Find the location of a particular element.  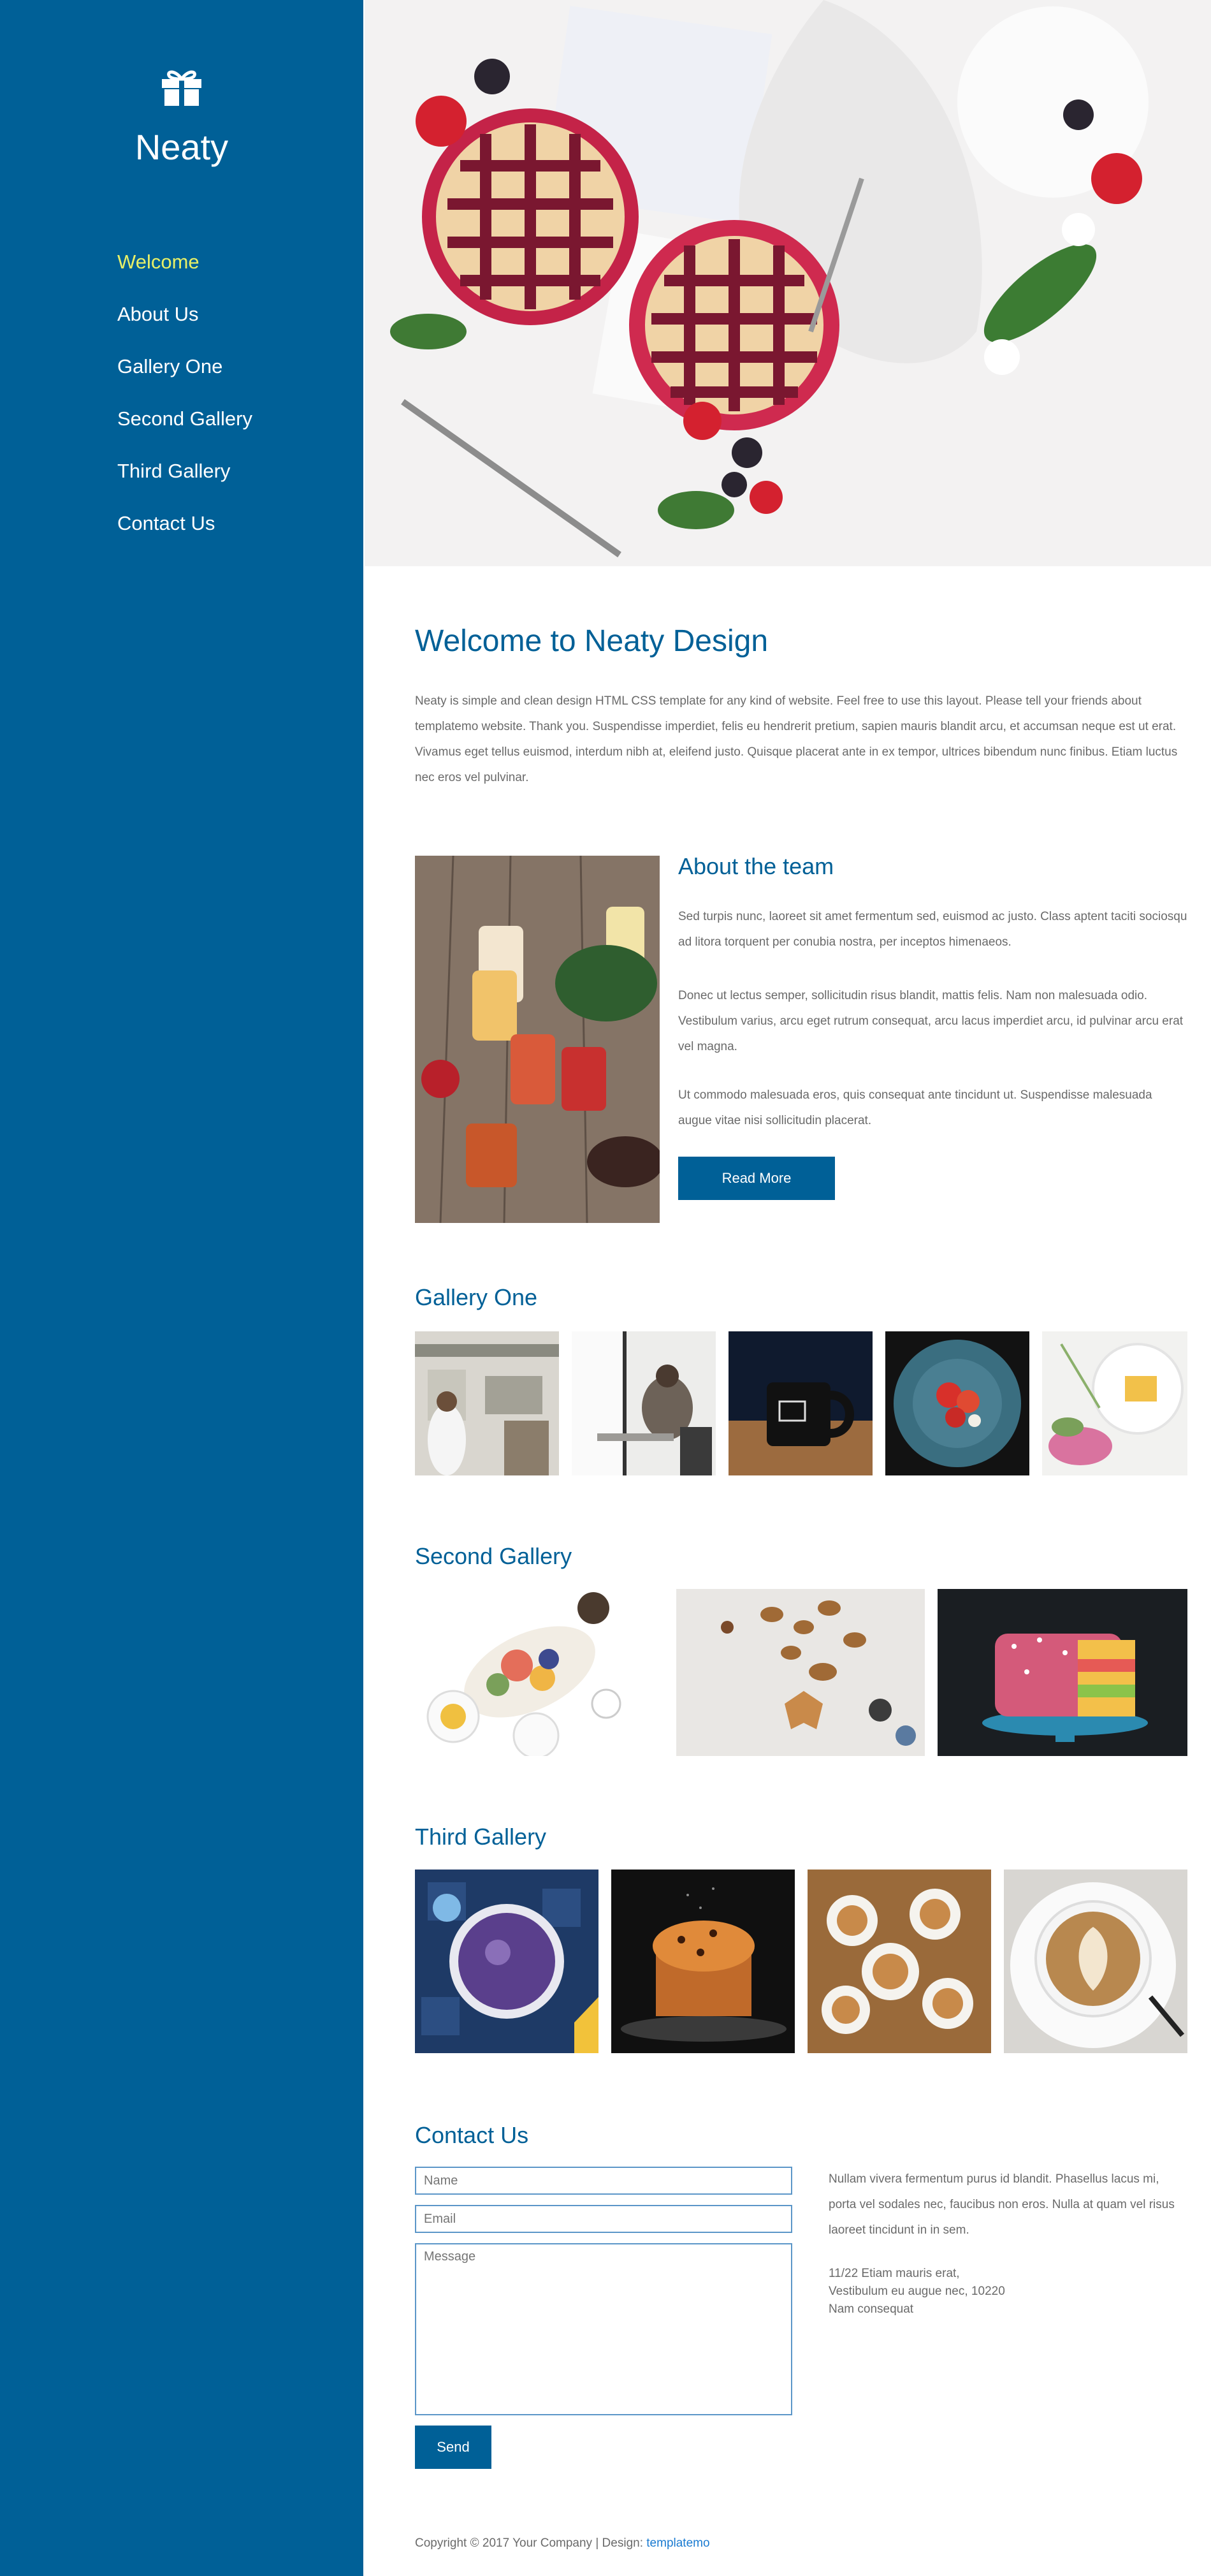

message-textarea is located at coordinates (603, 2329).